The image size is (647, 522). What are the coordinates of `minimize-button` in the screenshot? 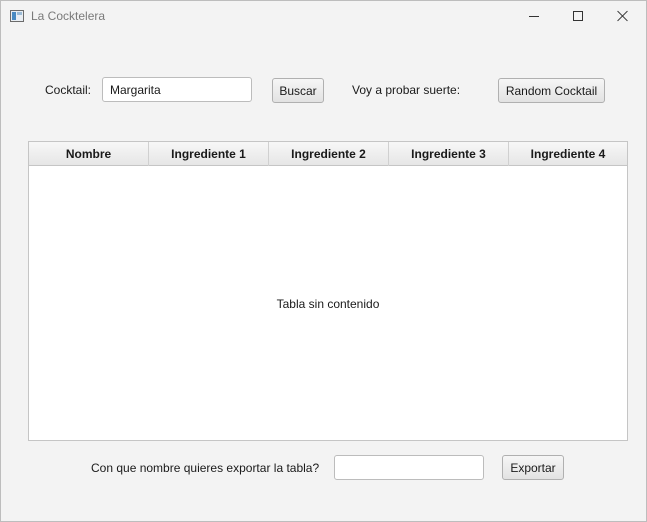 It's located at (534, 16).